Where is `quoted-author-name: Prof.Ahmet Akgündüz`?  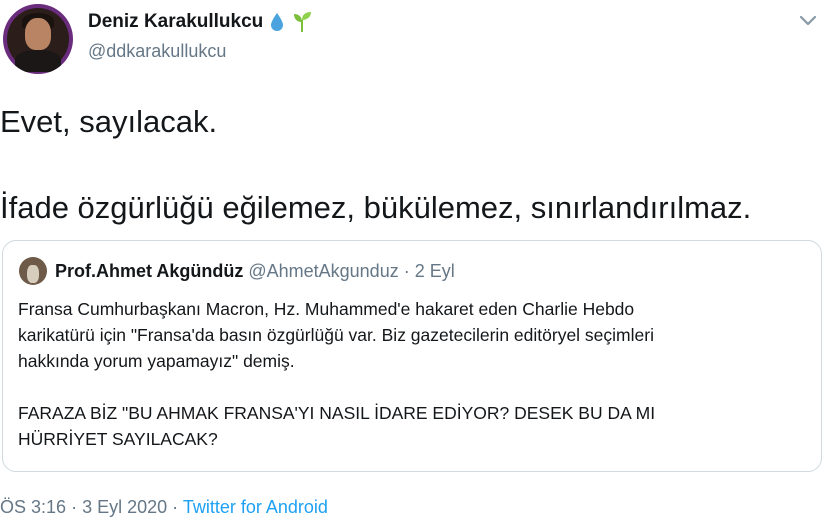 quoted-author-name: Prof.Ahmet Akgündüz is located at coordinates (149, 271).